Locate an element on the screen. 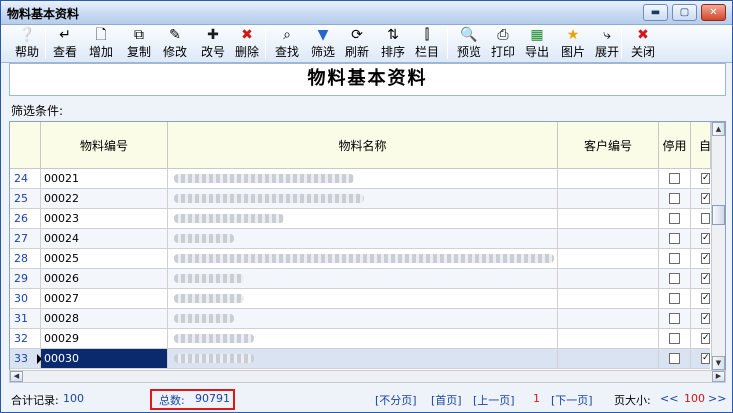  toolbar-button-enter: ↵ 查看 is located at coordinates (65, 44).